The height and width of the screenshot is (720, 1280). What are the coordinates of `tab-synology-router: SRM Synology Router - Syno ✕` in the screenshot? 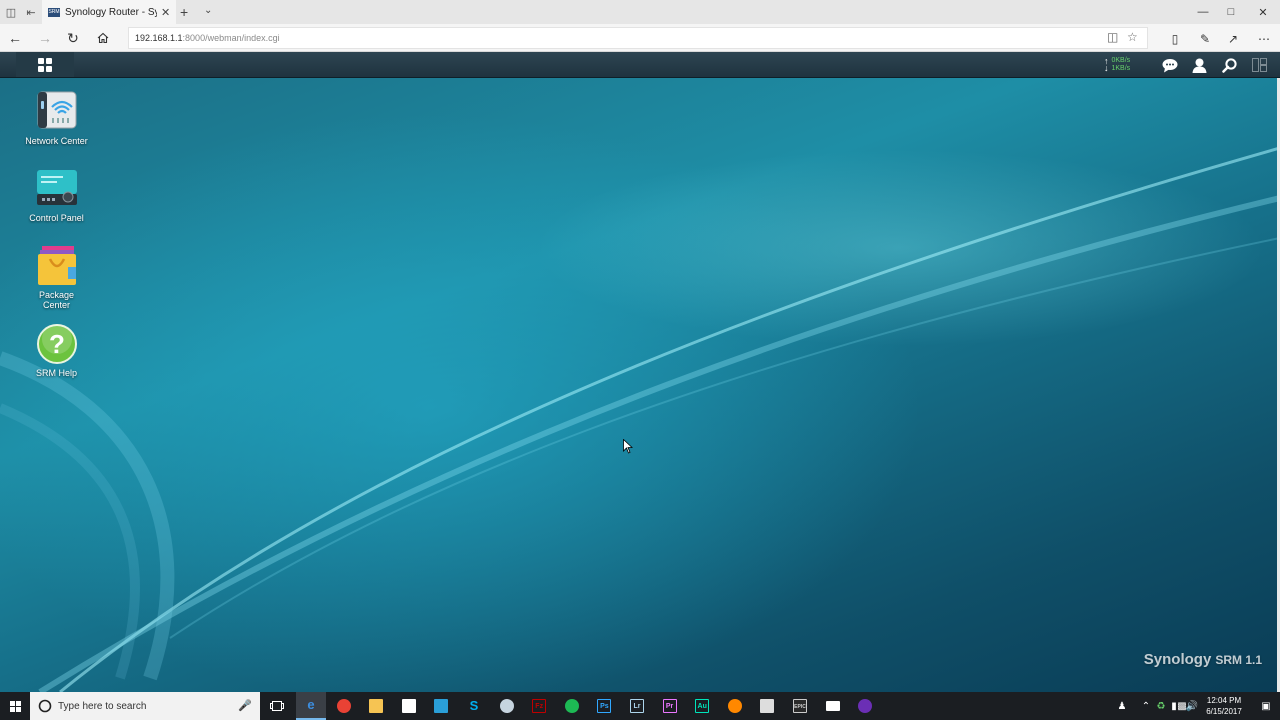 It's located at (109, 12).